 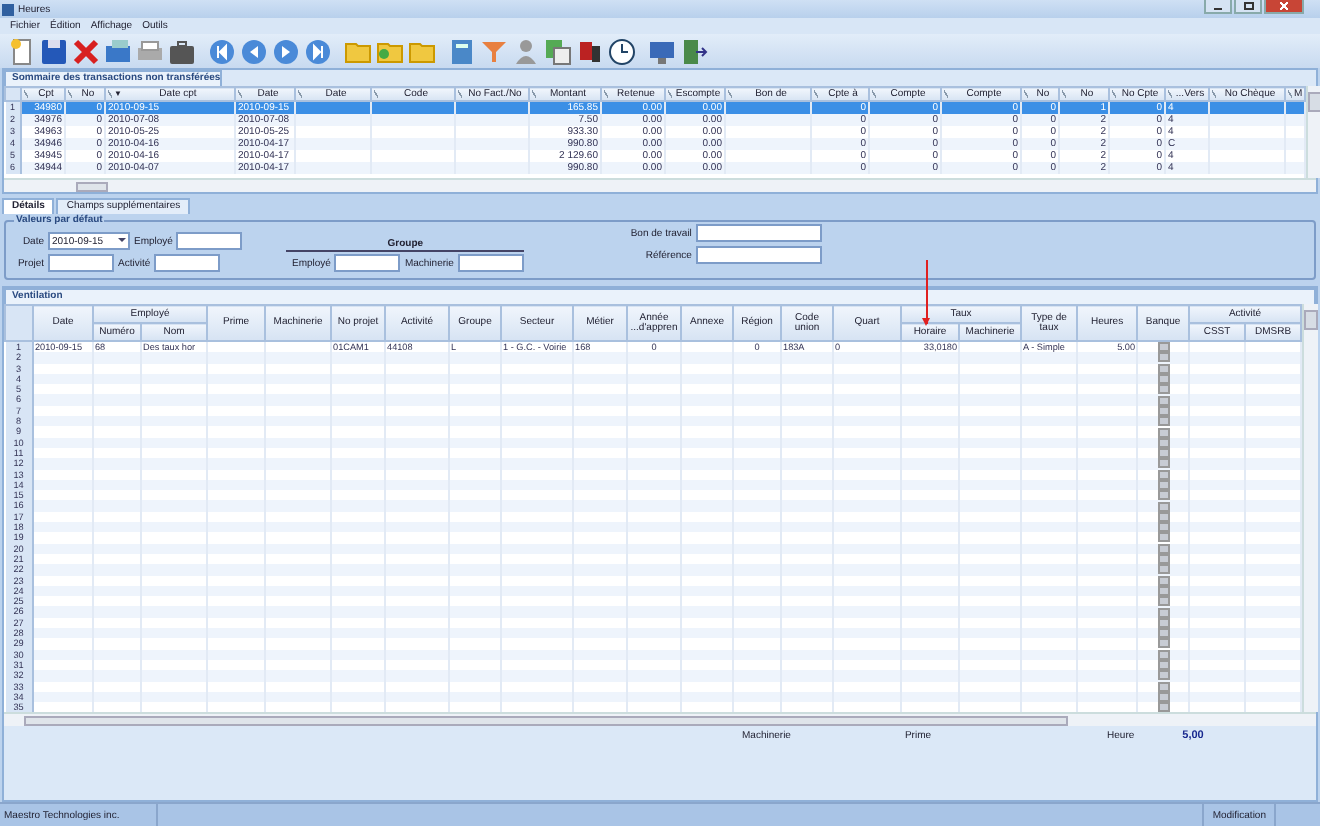 What do you see at coordinates (1284, 7) in the screenshot?
I see `close-icon` at bounding box center [1284, 7].